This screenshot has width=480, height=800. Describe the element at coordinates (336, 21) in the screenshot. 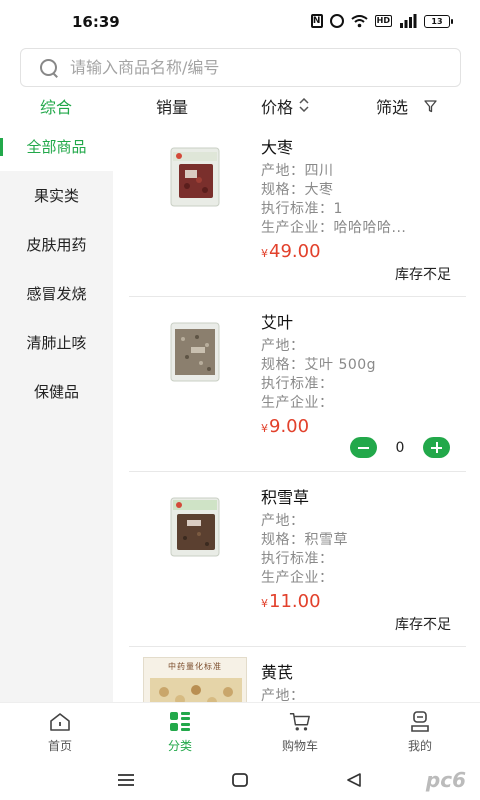

I see `alarm-icon` at that location.